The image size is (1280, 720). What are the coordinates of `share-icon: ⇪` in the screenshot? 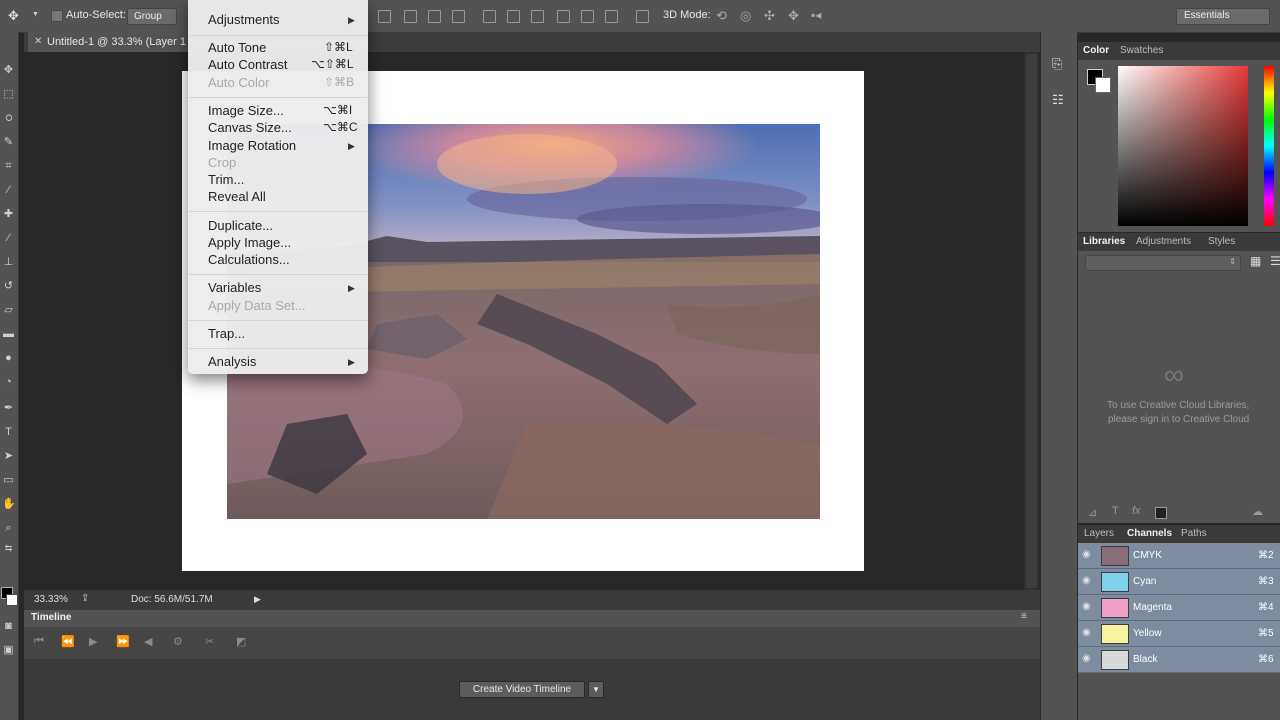 It's located at (85, 598).